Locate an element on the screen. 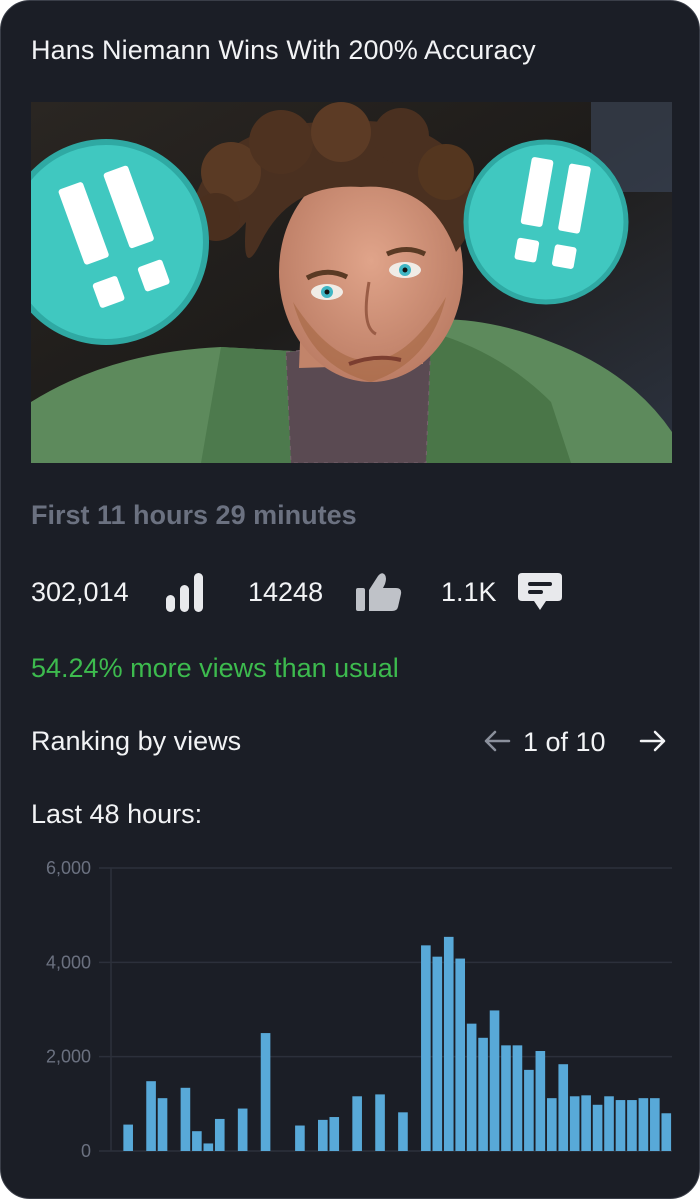 Image resolution: width=700 pixels, height=1199 pixels. ranking-label: Ranking by views is located at coordinates (136, 741).